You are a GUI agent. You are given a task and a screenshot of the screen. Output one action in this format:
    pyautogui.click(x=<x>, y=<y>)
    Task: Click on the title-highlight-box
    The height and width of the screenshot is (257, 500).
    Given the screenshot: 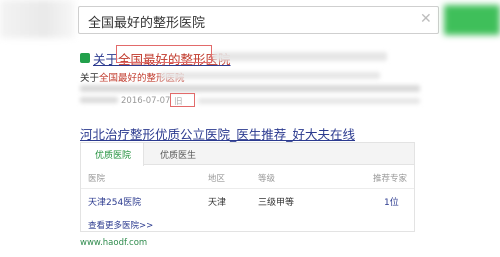 What is the action you would take?
    pyautogui.click(x=164, y=54)
    